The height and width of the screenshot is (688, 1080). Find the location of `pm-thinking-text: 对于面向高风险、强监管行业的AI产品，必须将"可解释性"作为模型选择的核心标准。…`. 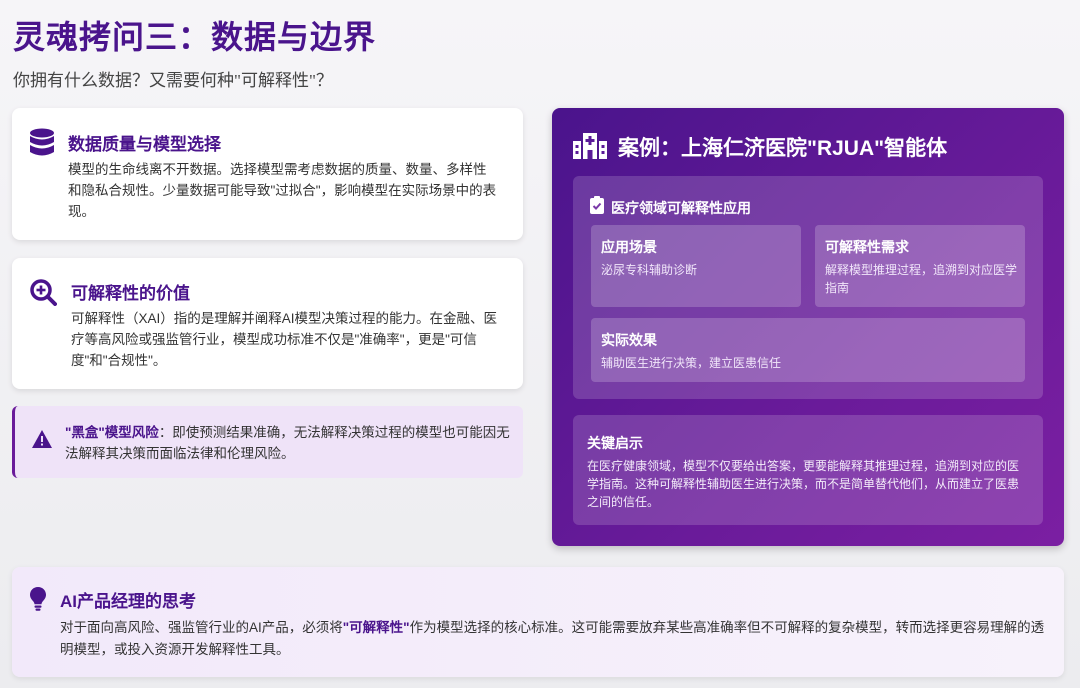

pm-thinking-text: 对于面向高风险、强监管行业的AI产品，必须将"可解释性"作为模型选择的核心标准。… is located at coordinates (557, 639).